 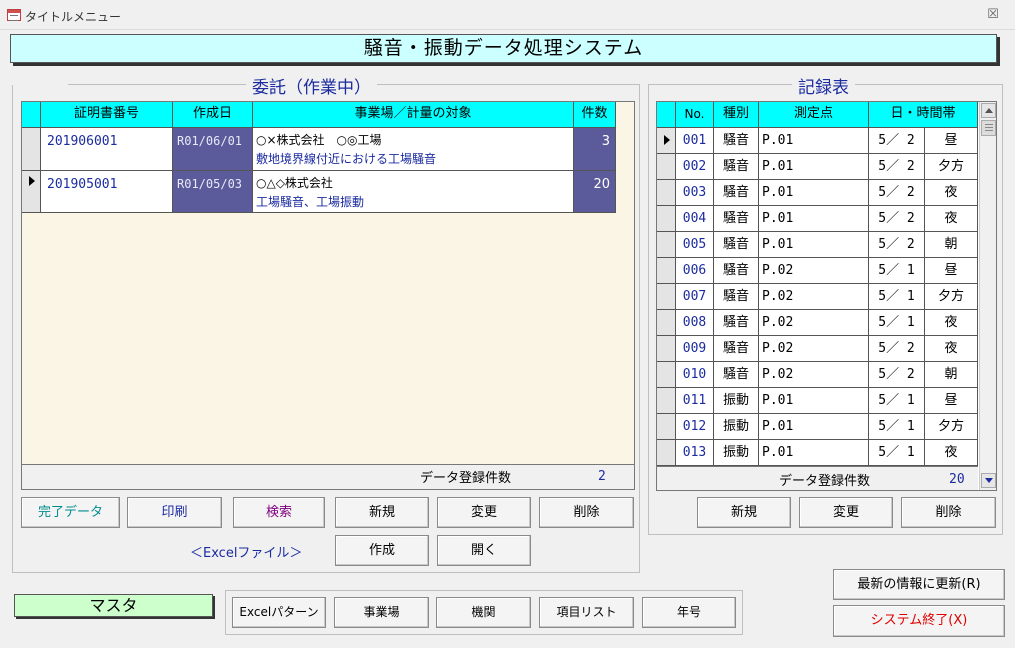 What do you see at coordinates (695, 271) in the screenshot?
I see `record-no-cell: 006` at bounding box center [695, 271].